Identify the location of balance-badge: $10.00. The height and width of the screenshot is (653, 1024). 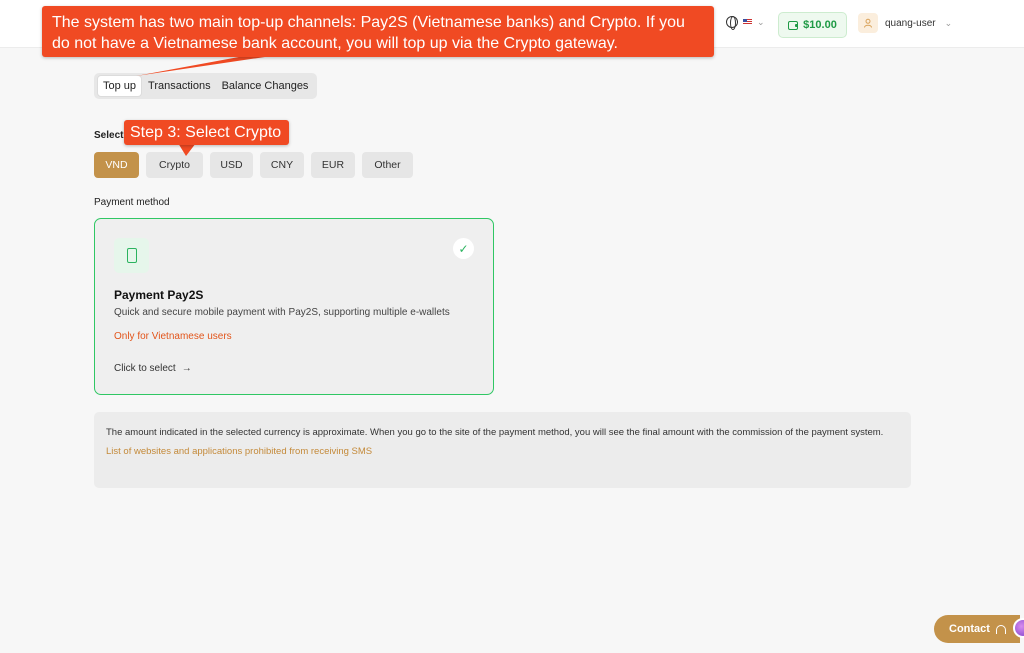
(812, 25).